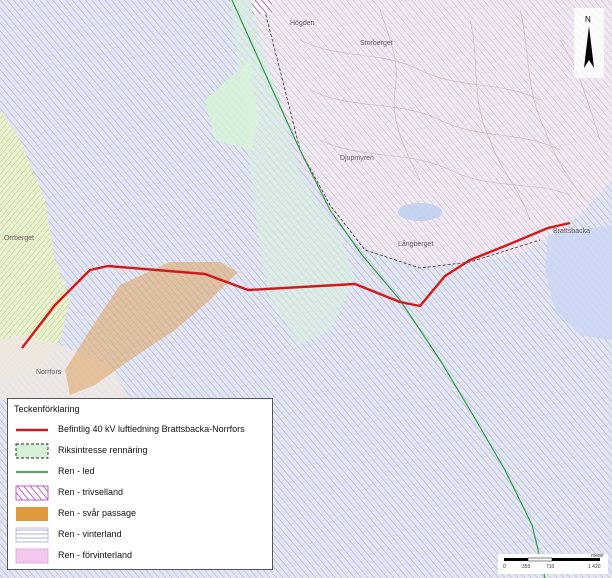  Describe the element at coordinates (76, 471) in the screenshot. I see `legend-label: Ren - led` at that location.